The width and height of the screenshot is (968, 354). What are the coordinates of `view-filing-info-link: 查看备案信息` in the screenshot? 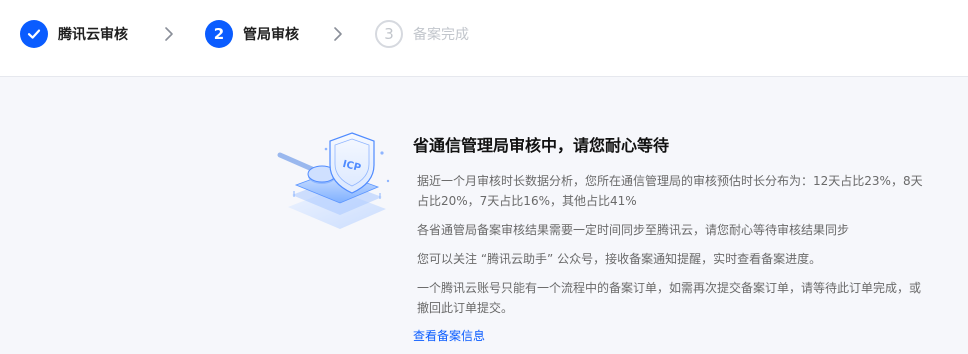 It's located at (449, 335).